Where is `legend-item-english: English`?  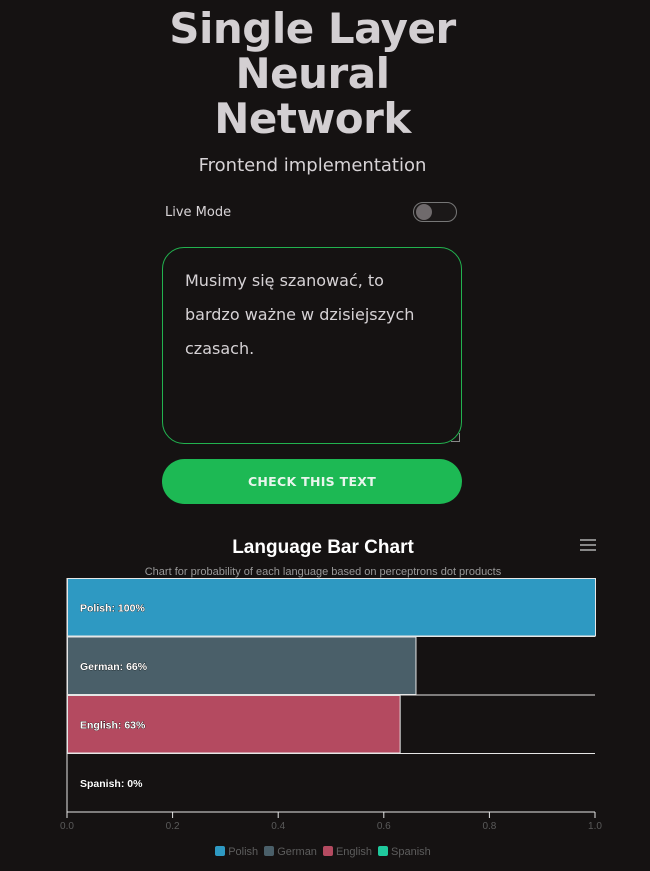
legend-item-english: English is located at coordinates (347, 852).